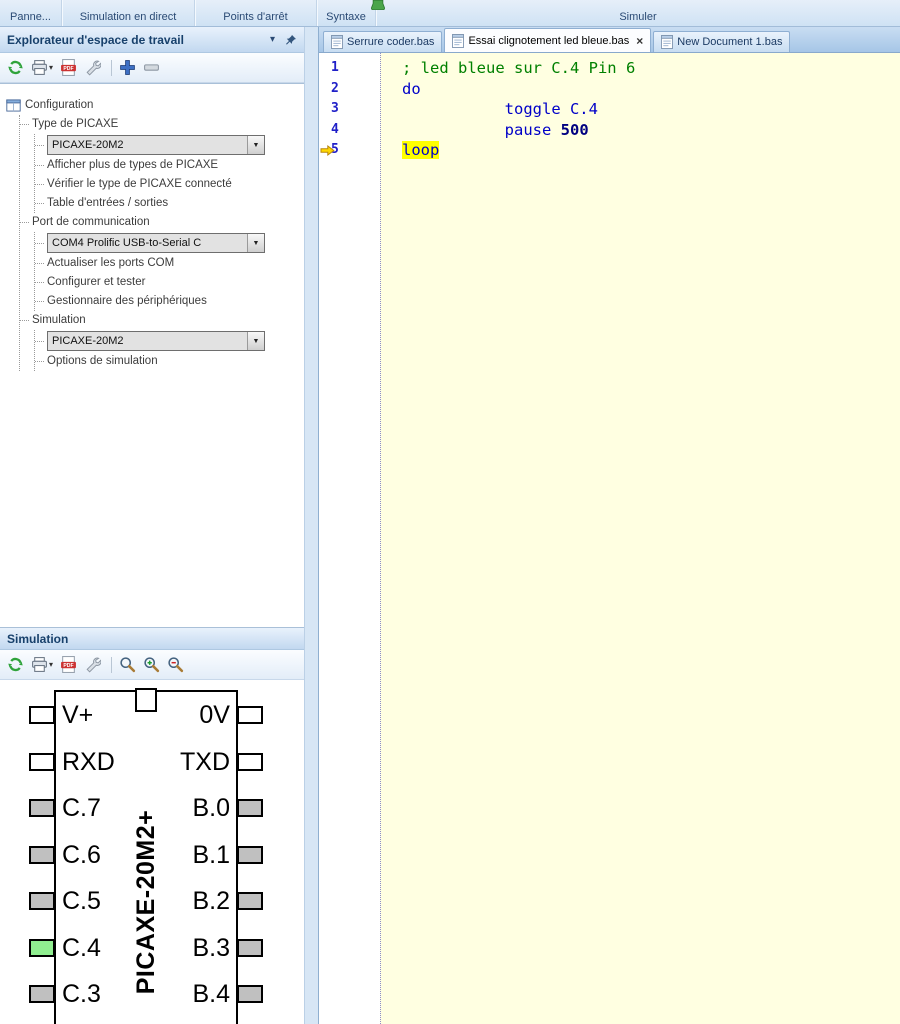 This screenshot has height=1024, width=900. I want to click on code-segment: 500, so click(574, 129).